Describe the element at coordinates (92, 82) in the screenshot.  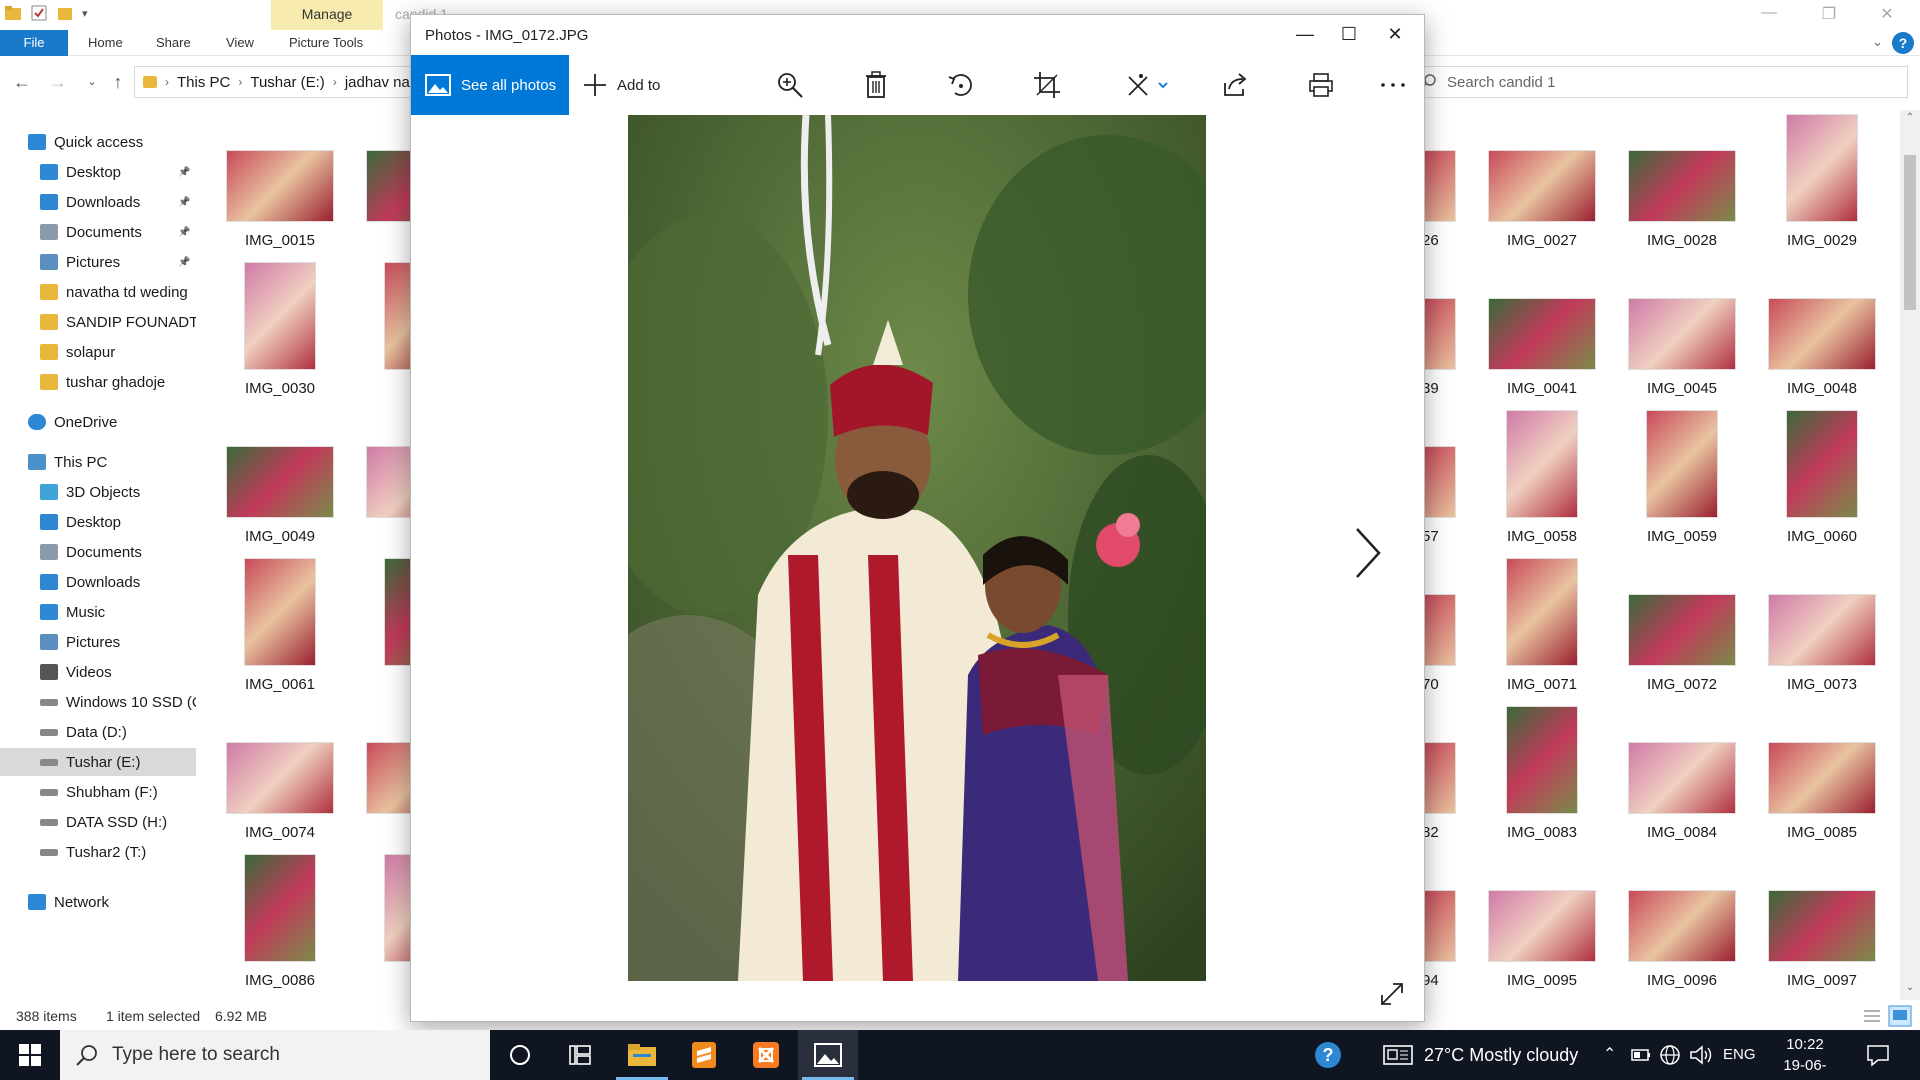
I see `recent-locations-button: ⌄` at that location.